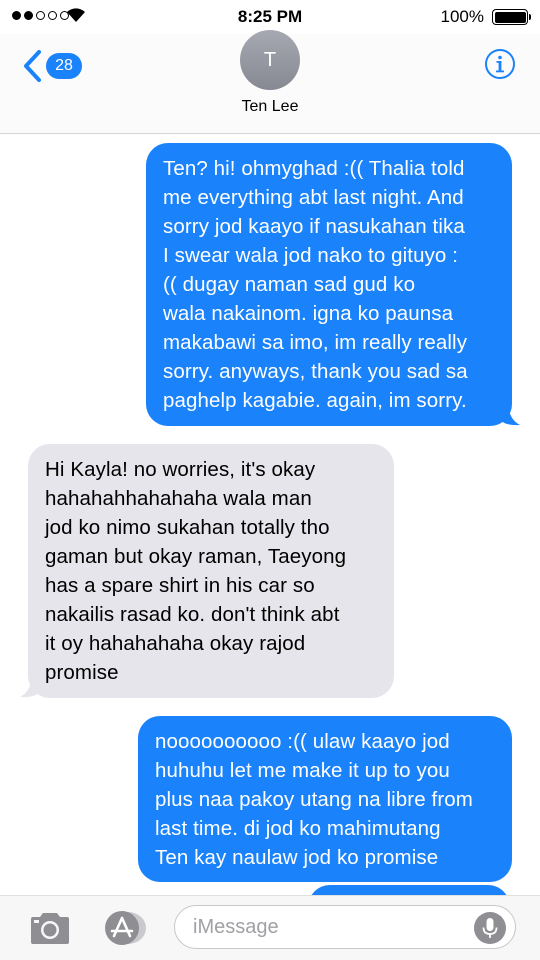  I want to click on back-button: 28, so click(51, 66).